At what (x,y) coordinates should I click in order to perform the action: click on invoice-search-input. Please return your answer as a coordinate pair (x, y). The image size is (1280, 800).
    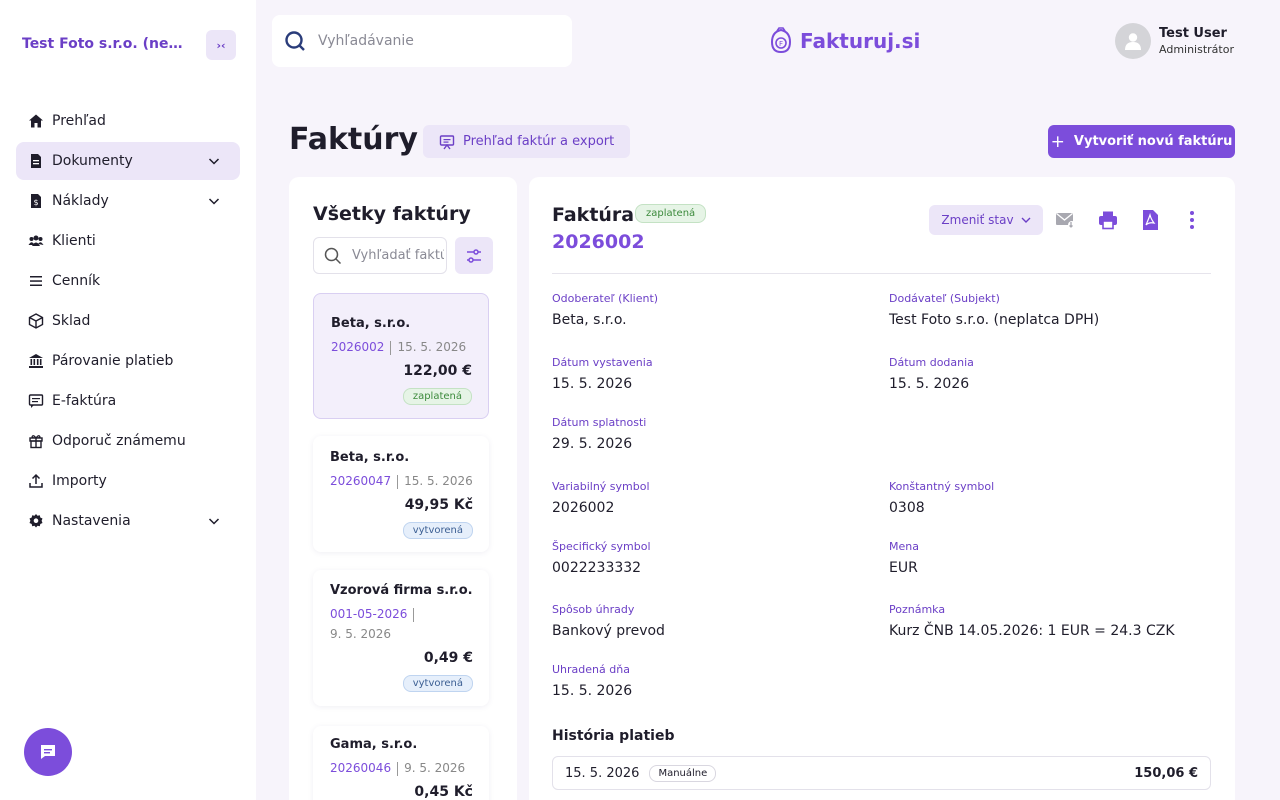
    Looking at the image, I should click on (398, 255).